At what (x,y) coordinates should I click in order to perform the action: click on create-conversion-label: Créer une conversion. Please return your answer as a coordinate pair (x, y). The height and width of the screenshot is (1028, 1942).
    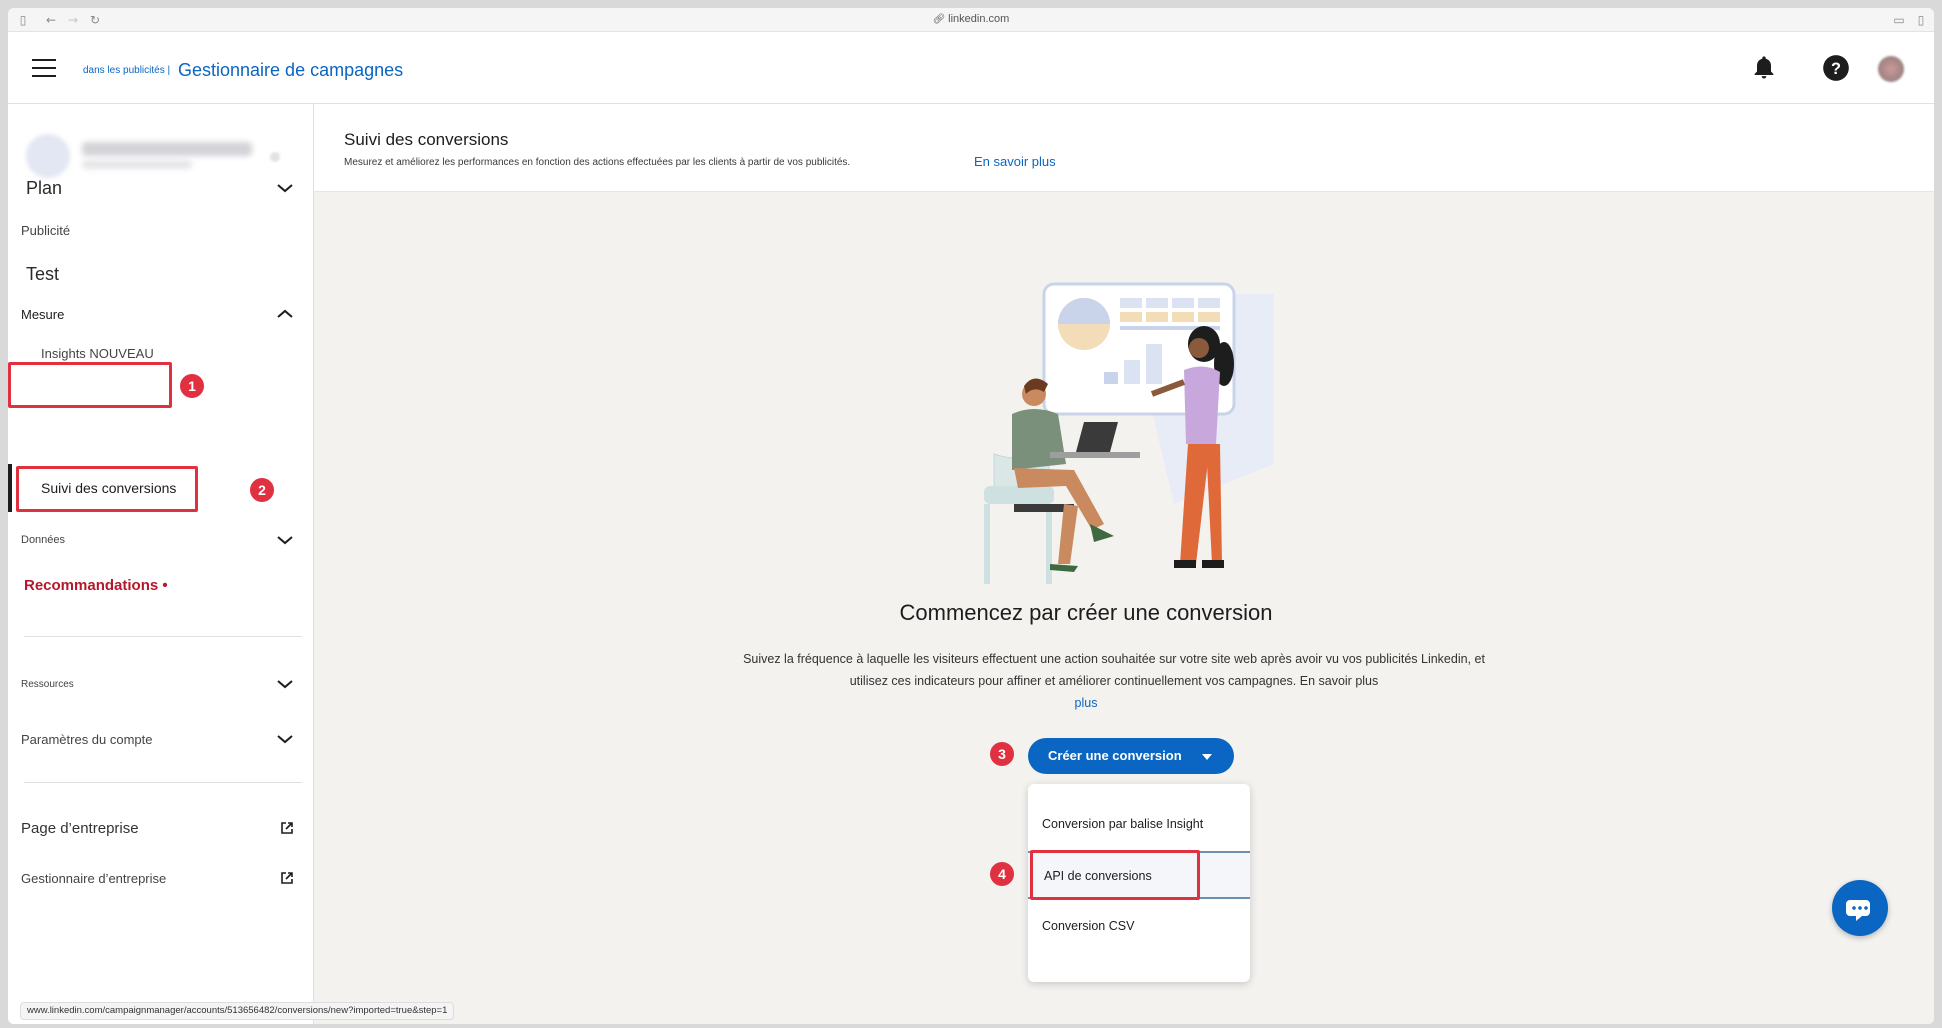
    Looking at the image, I should click on (1115, 755).